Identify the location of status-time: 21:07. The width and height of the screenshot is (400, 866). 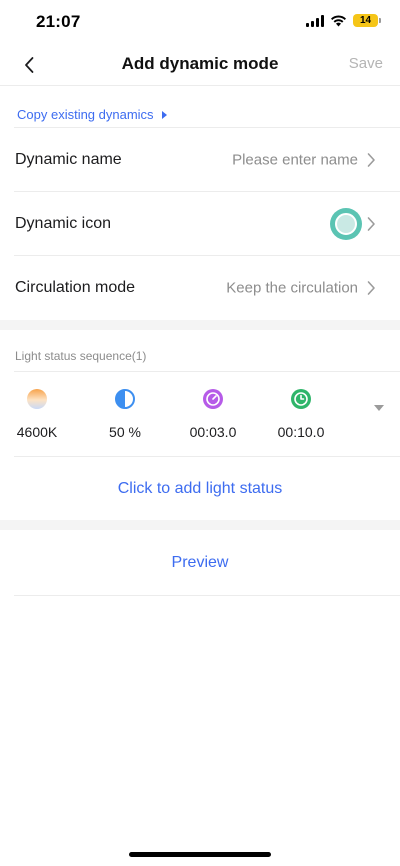
(58, 21).